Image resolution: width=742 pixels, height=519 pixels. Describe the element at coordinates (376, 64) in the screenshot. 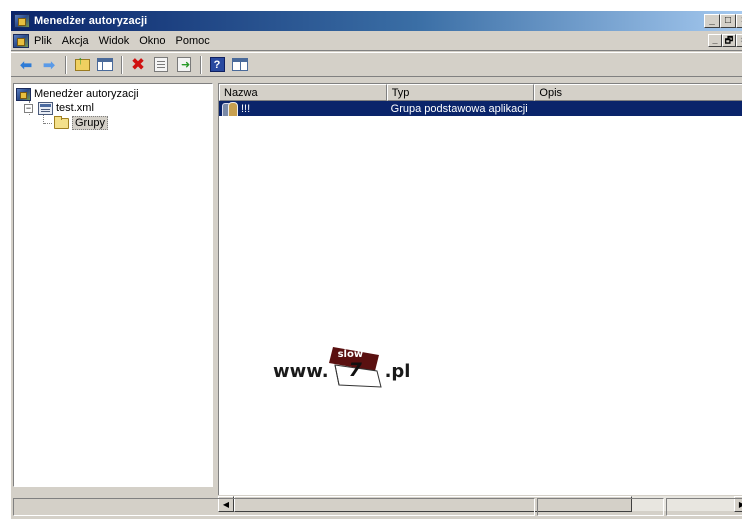

I see `toolbar: ⬅ ➡ ✖ ?` at that location.